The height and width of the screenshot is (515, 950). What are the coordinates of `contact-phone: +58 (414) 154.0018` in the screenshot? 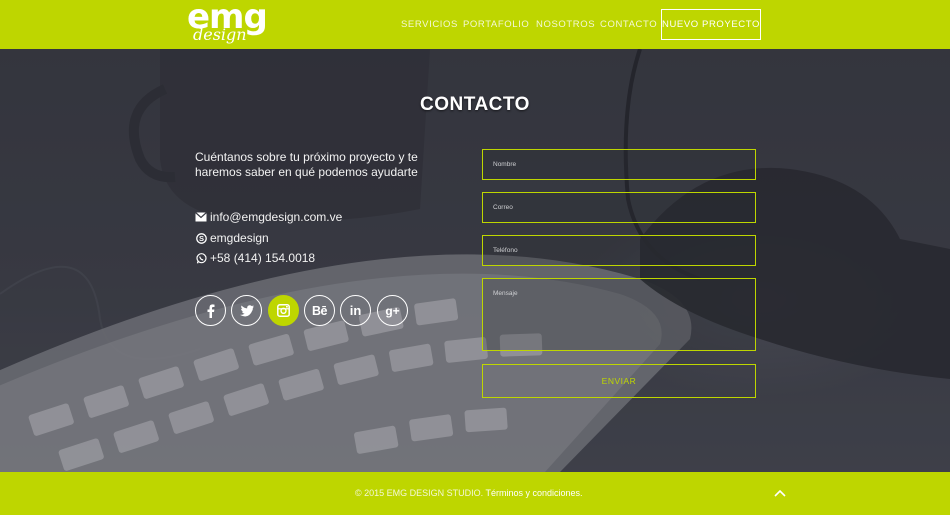 It's located at (263, 258).